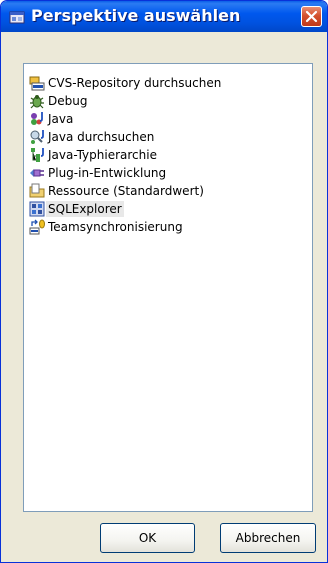 This screenshot has width=328, height=563. Describe the element at coordinates (136, 15) in the screenshot. I see `window-title: Perspektive auswählen` at that location.